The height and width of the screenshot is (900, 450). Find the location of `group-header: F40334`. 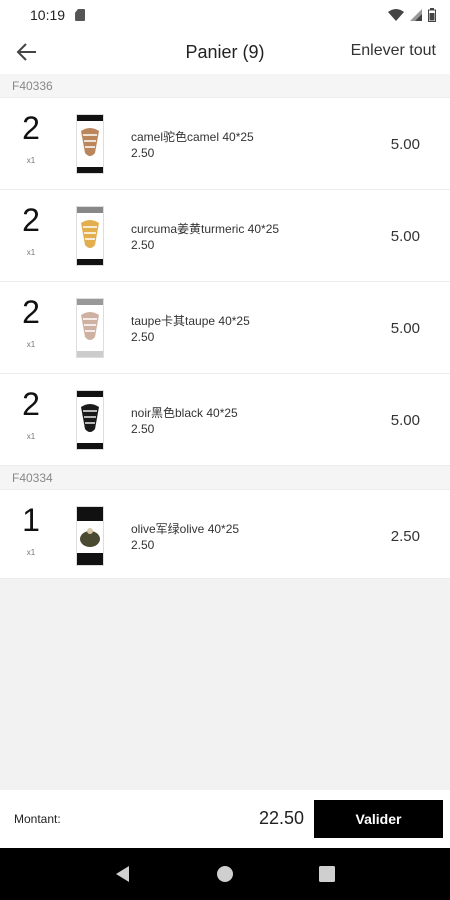

group-header: F40334 is located at coordinates (225, 478).